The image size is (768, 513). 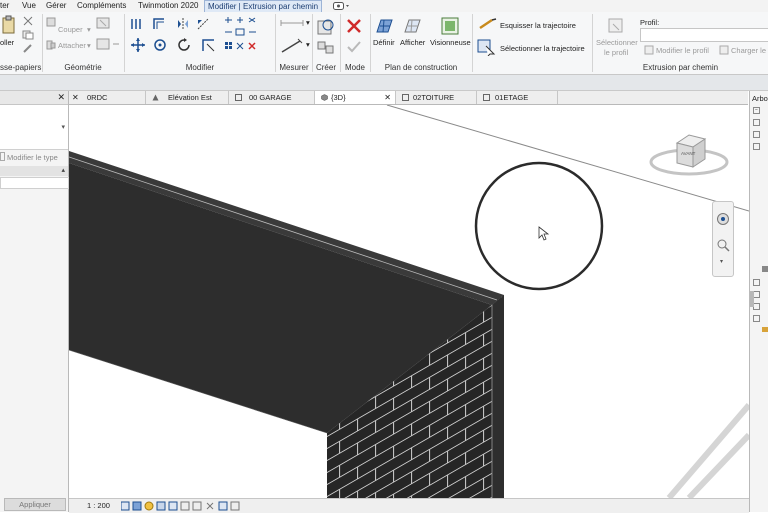 I want to click on workplane-viewer-icon, so click(x=450, y=26).